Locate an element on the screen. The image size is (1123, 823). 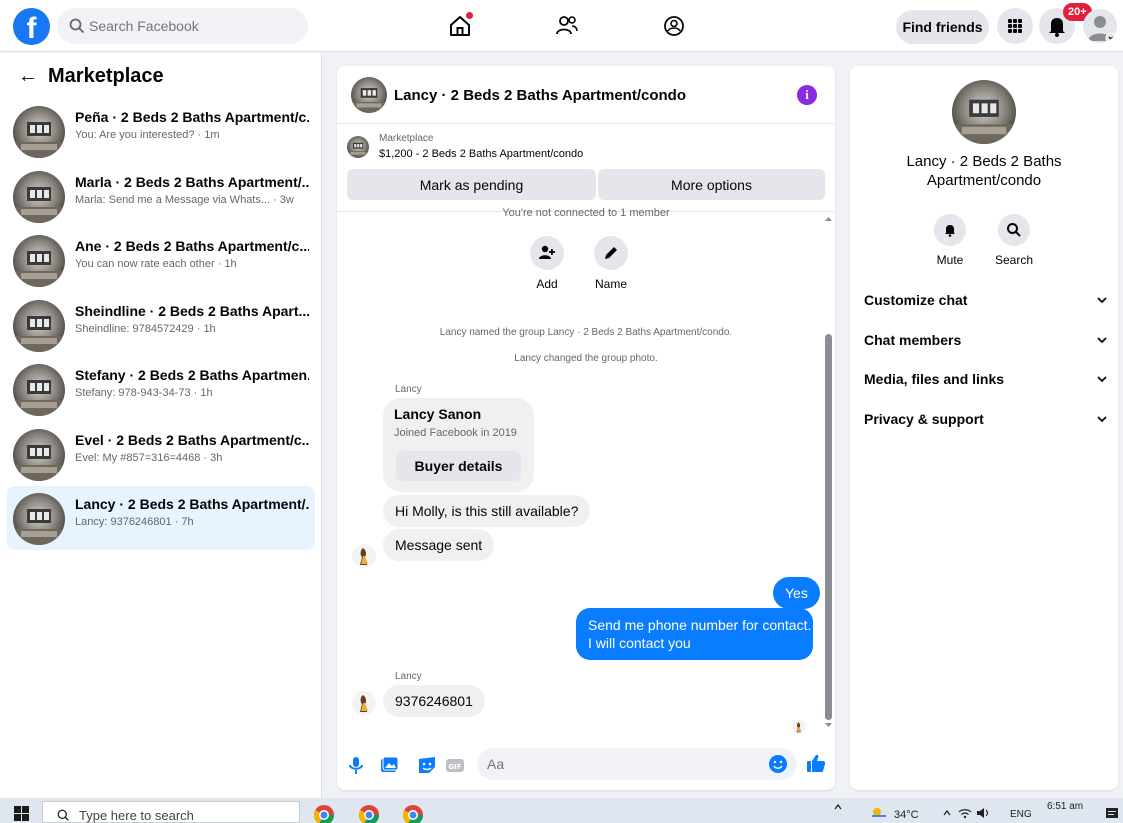
section-label: Customize chat is located at coordinates (916, 300).